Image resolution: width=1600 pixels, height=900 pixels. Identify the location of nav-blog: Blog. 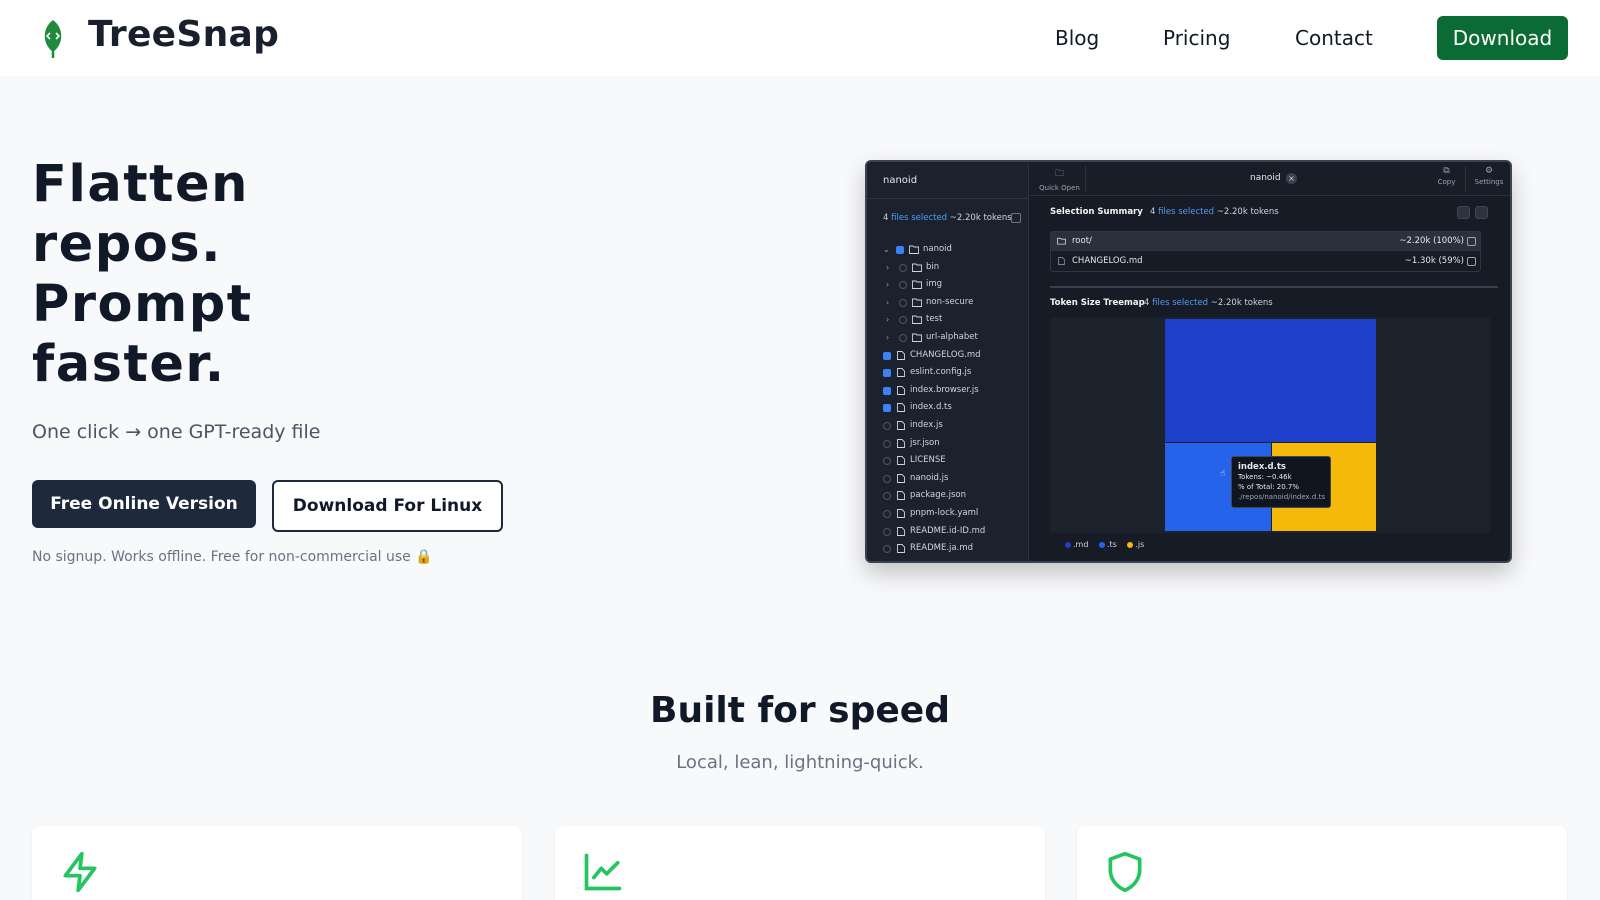
(1077, 38).